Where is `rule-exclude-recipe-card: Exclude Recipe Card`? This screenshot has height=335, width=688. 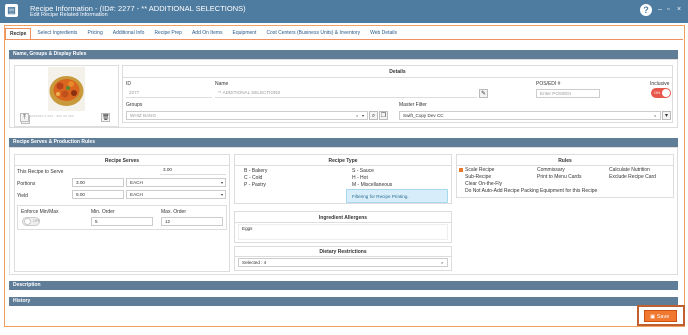
rule-exclude-recipe-card: Exclude Recipe Card is located at coordinates (632, 177).